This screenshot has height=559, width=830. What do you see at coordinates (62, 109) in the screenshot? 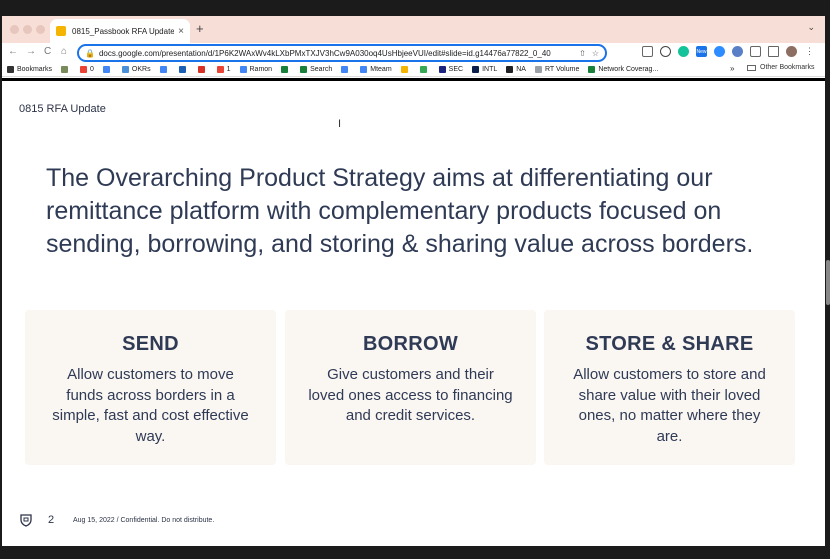
I see `slide-header: 0815 RFA Update` at bounding box center [62, 109].